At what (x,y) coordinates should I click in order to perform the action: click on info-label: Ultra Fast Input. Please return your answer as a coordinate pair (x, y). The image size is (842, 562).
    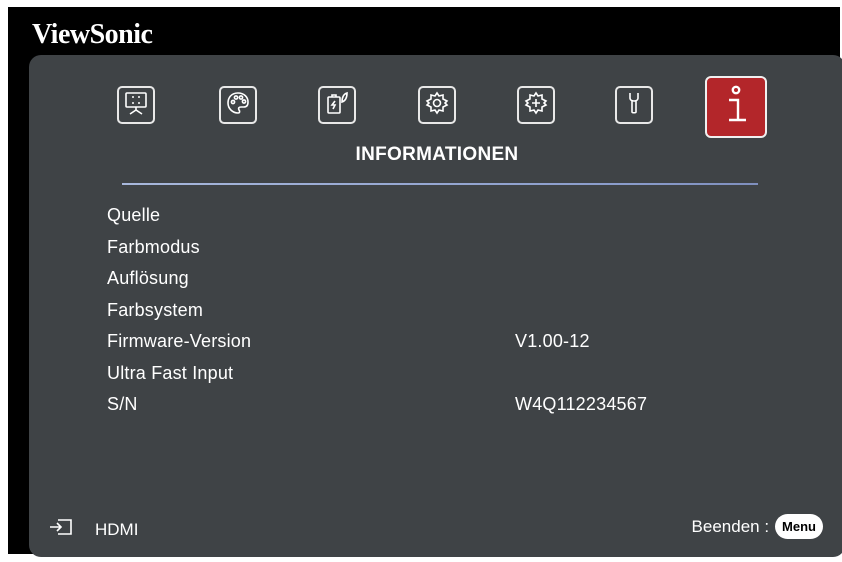
    Looking at the image, I should click on (170, 372).